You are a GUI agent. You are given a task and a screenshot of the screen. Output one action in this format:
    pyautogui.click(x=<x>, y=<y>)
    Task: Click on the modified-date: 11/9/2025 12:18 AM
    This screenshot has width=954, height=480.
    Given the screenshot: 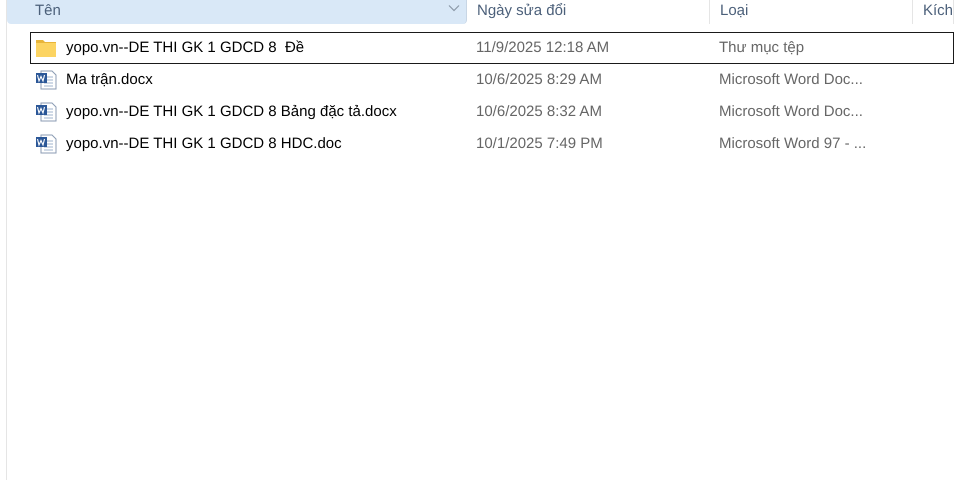 What is the action you would take?
    pyautogui.click(x=543, y=47)
    